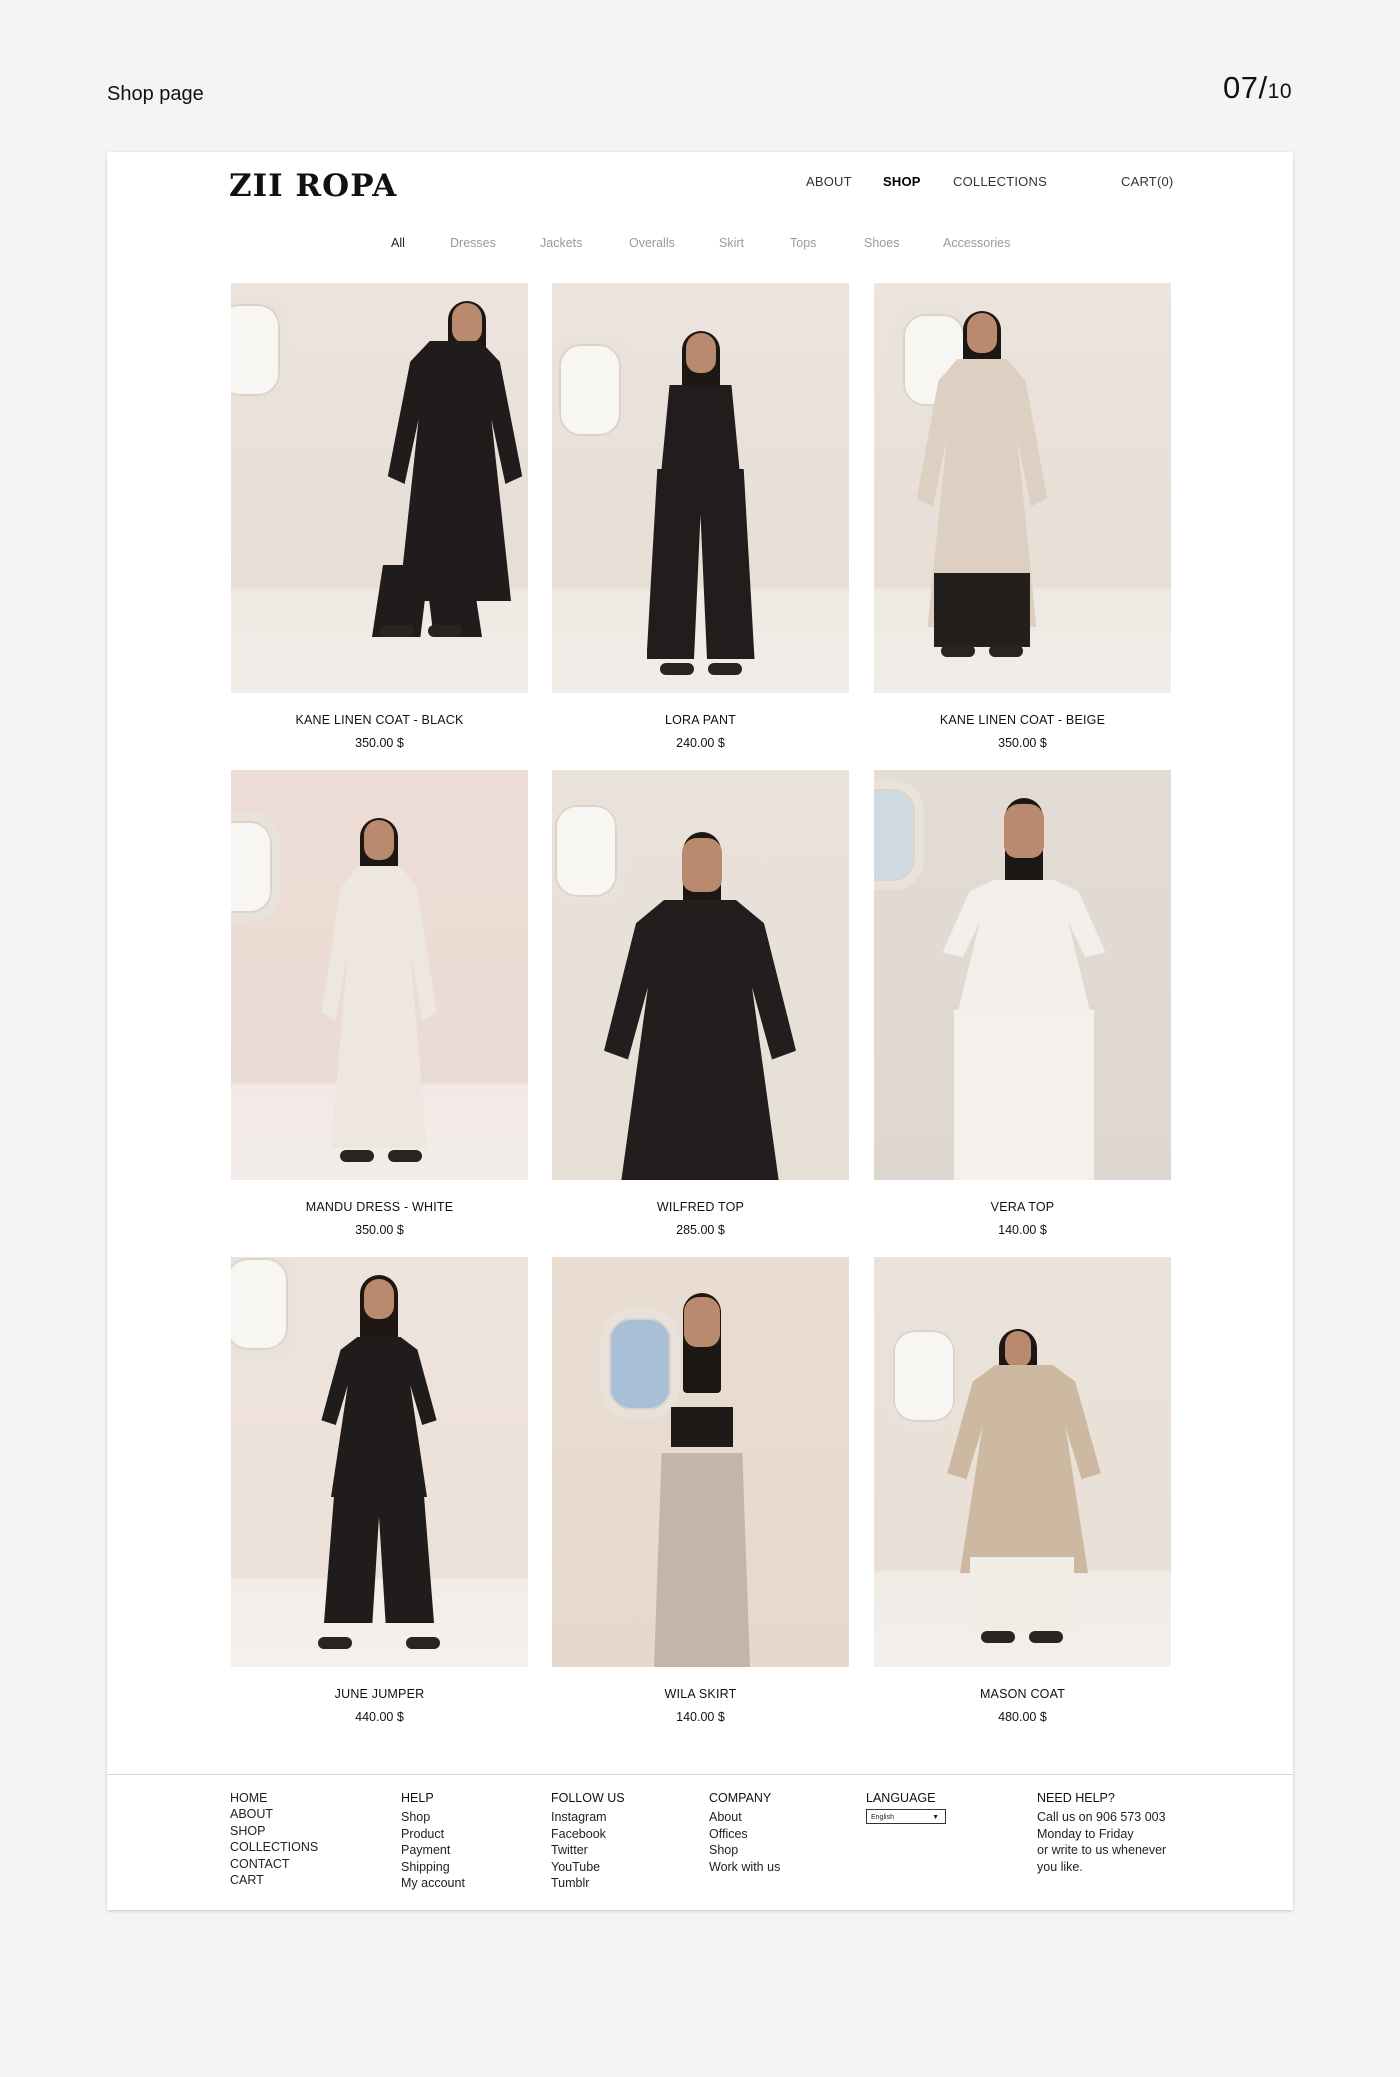  What do you see at coordinates (274, 1864) in the screenshot?
I see `footer-link-contact: CONTACT` at bounding box center [274, 1864].